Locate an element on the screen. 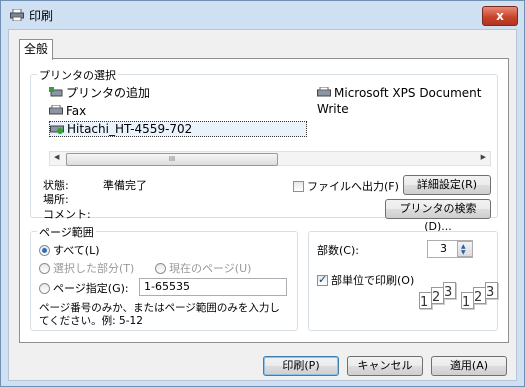  printer-item-hitachi: Hitachi_HT-4559-702 is located at coordinates (178, 129).